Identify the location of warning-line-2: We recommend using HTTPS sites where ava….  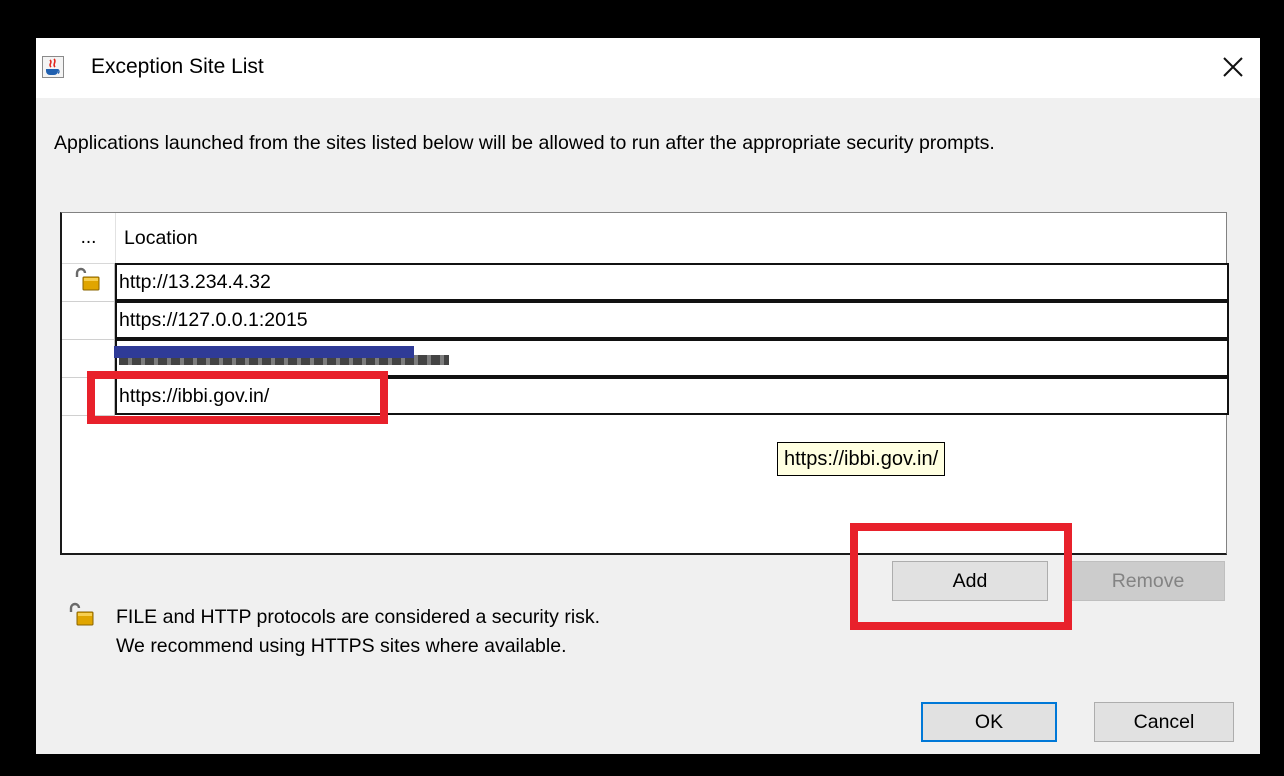
(341, 646).